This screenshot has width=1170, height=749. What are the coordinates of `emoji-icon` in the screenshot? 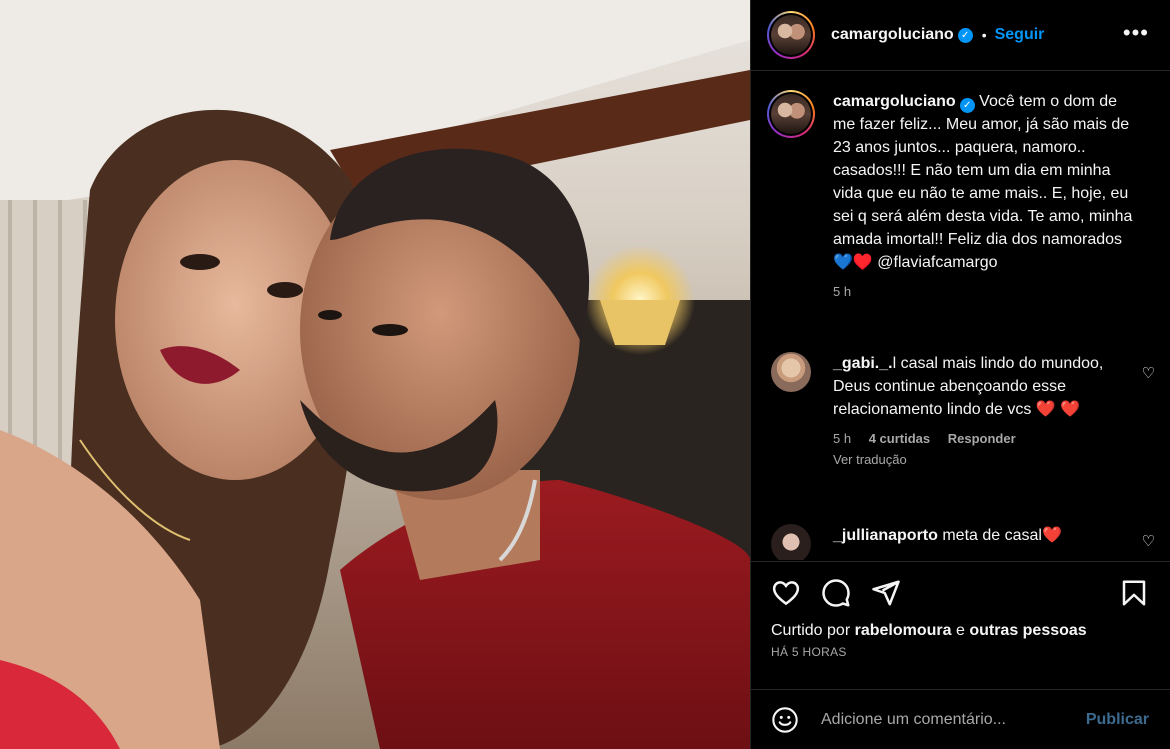 It's located at (785, 720).